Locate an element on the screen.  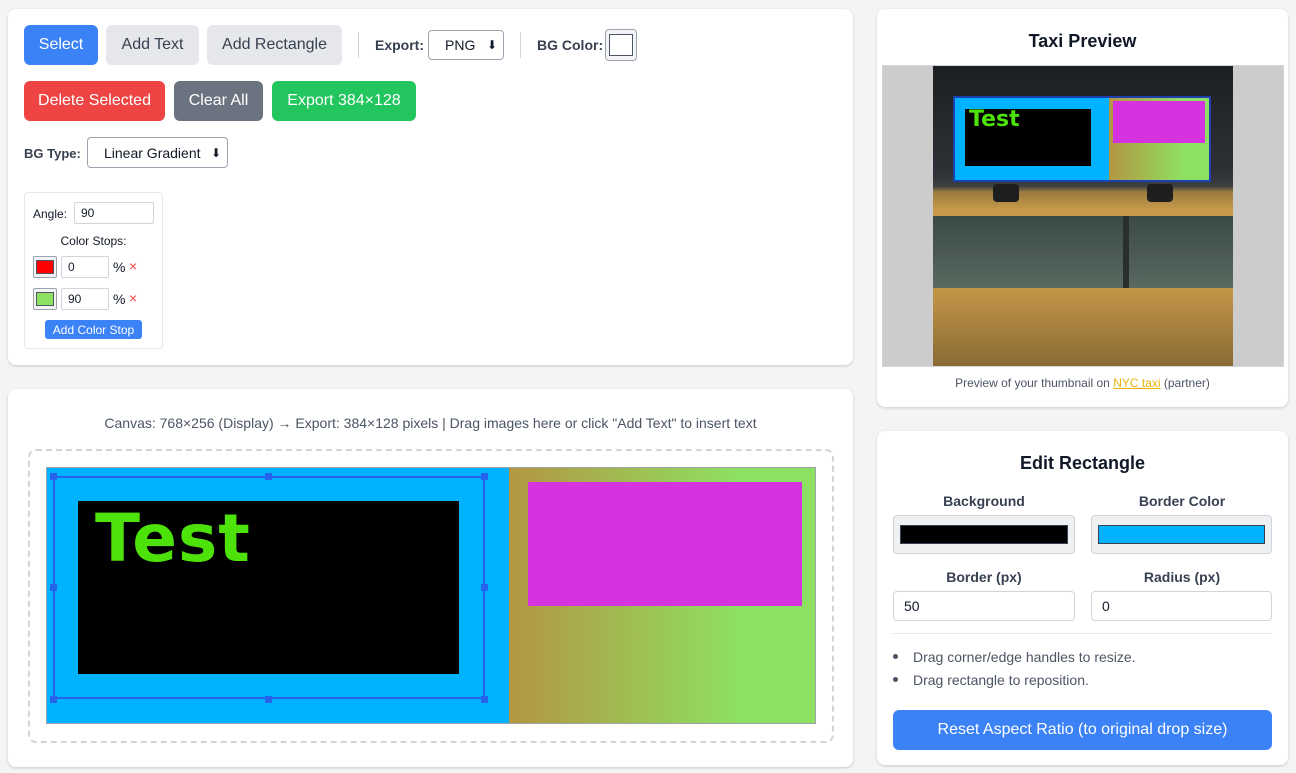
angle-input: 90 is located at coordinates (114, 213).